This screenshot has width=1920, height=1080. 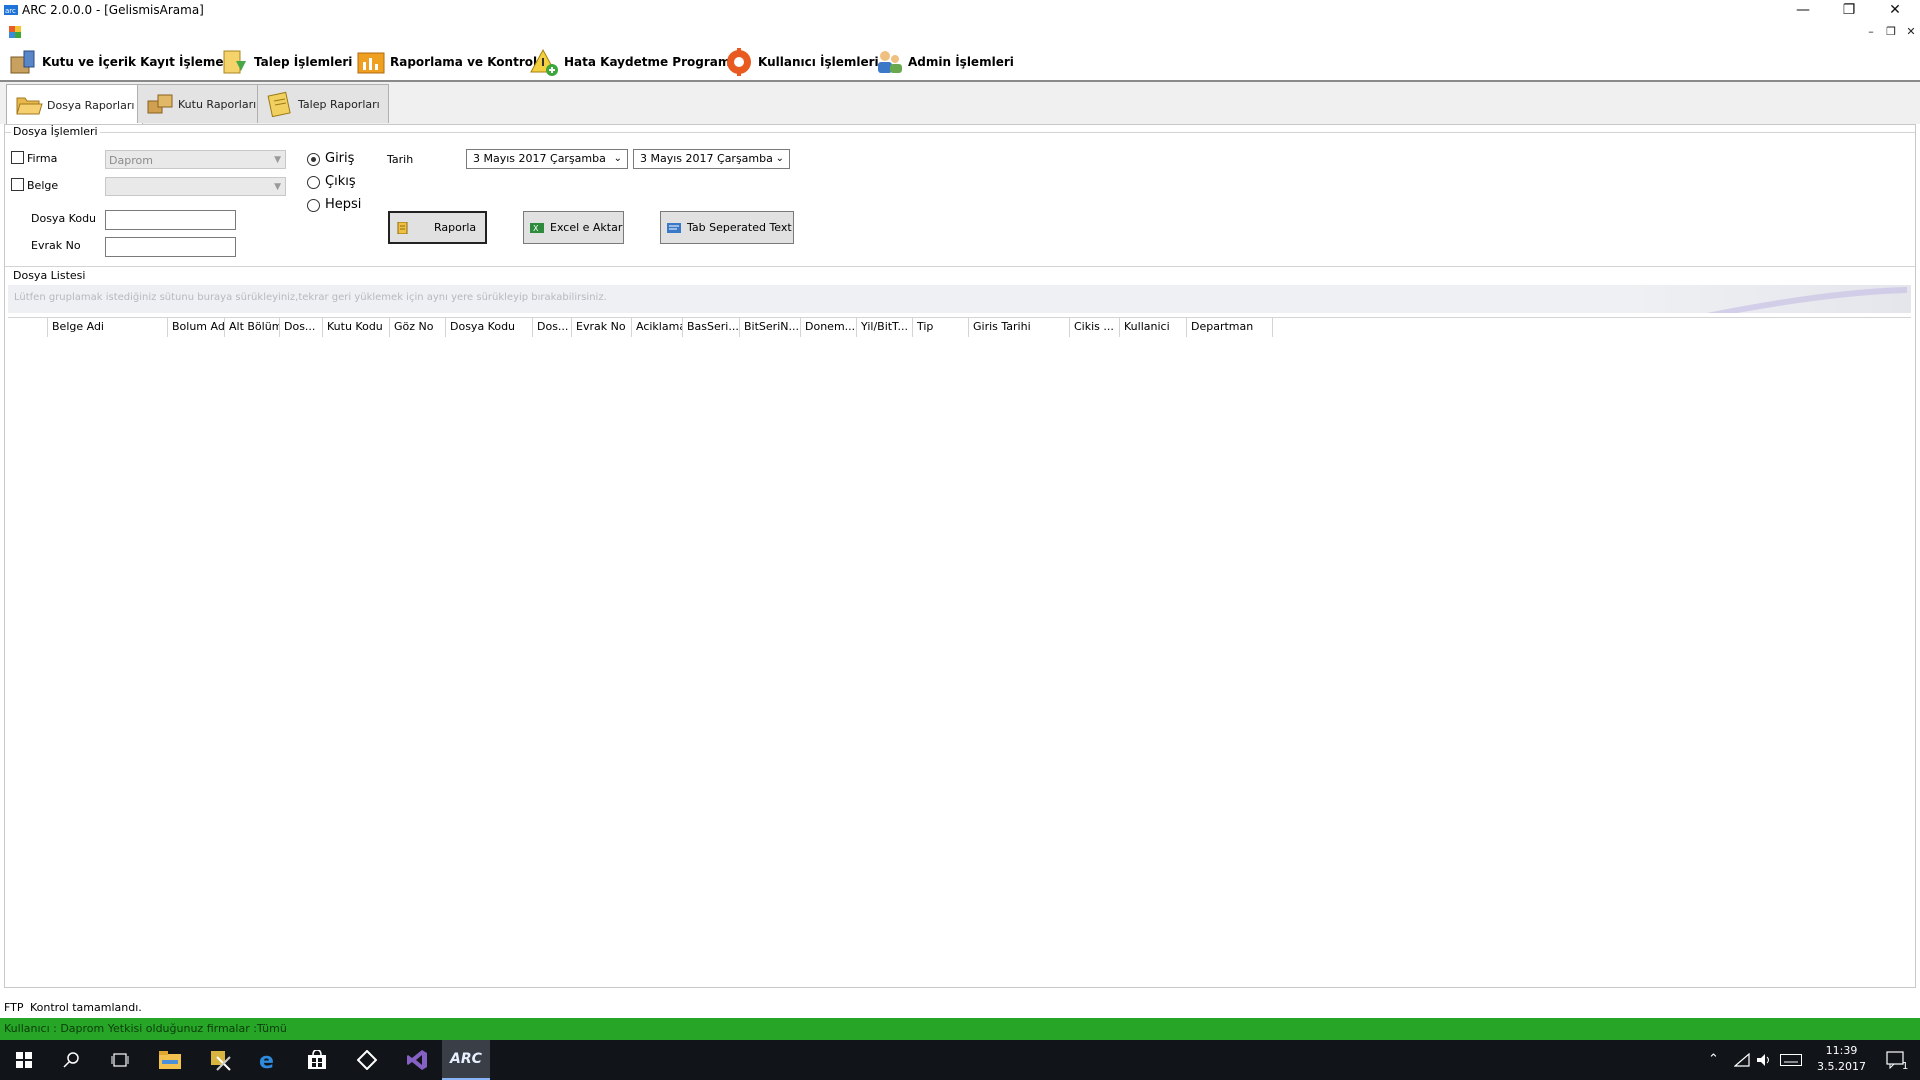 What do you see at coordinates (657, 327) in the screenshot?
I see `grid-column-header: Aciklama` at bounding box center [657, 327].